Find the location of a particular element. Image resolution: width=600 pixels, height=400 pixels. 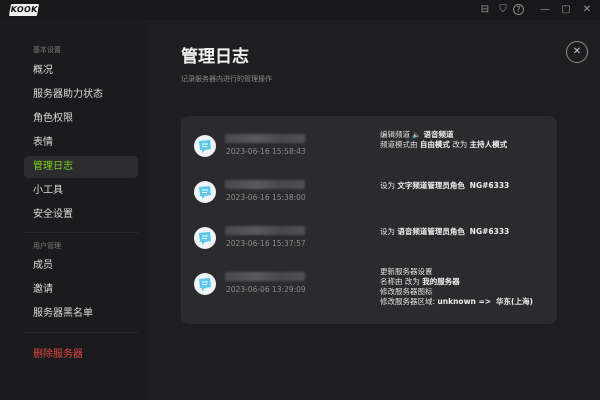

kook-logo: KOOK is located at coordinates (24, 10).